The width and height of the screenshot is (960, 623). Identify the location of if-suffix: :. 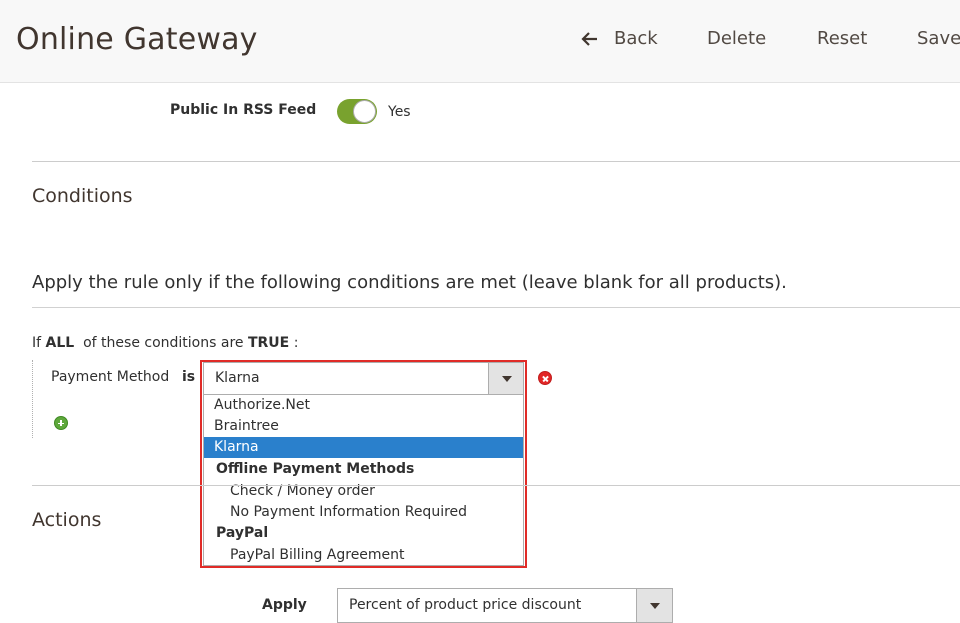
(296, 343).